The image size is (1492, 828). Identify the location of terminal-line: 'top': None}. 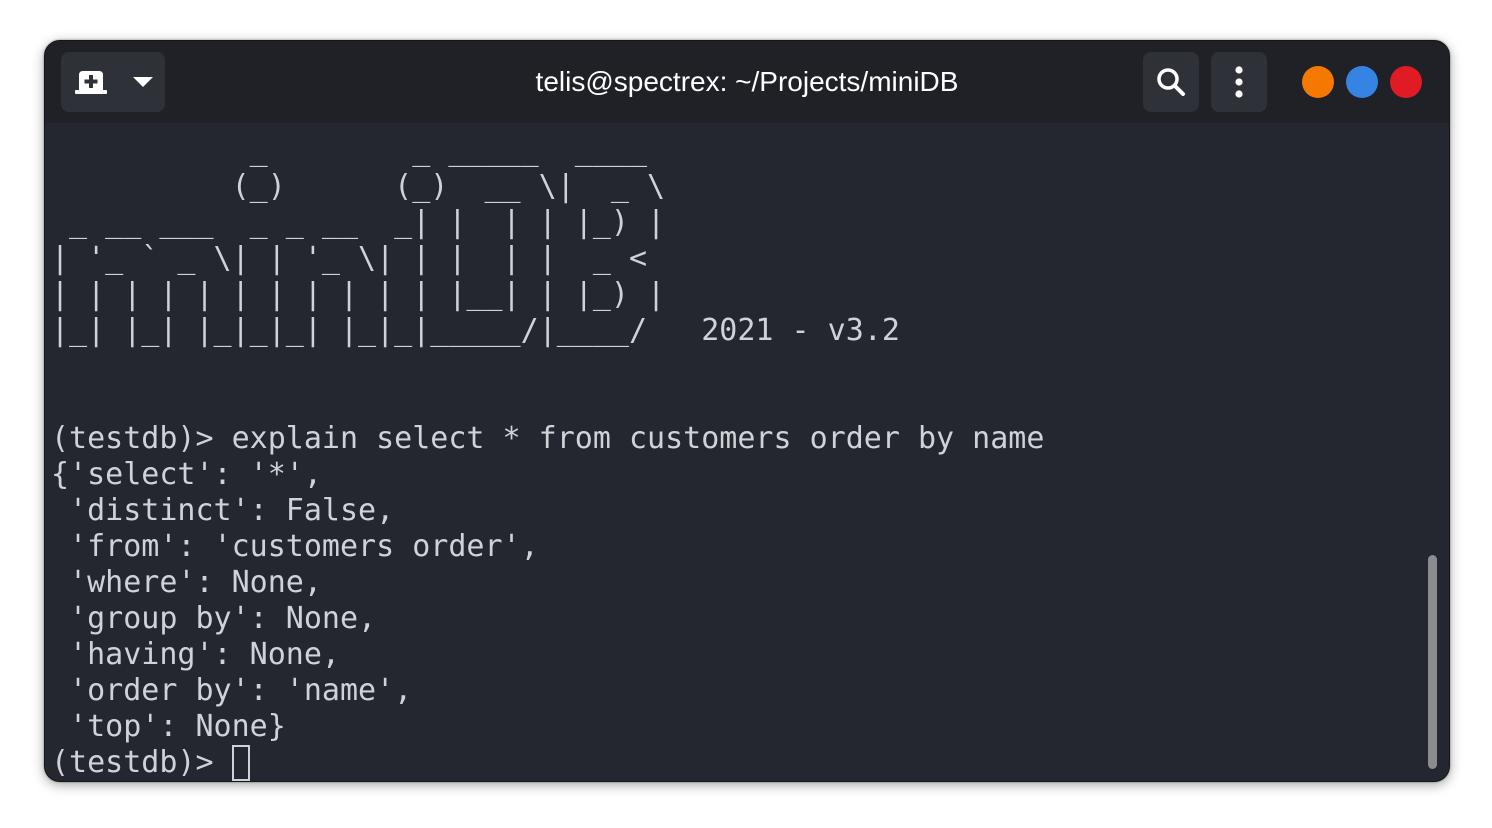
(168, 726).